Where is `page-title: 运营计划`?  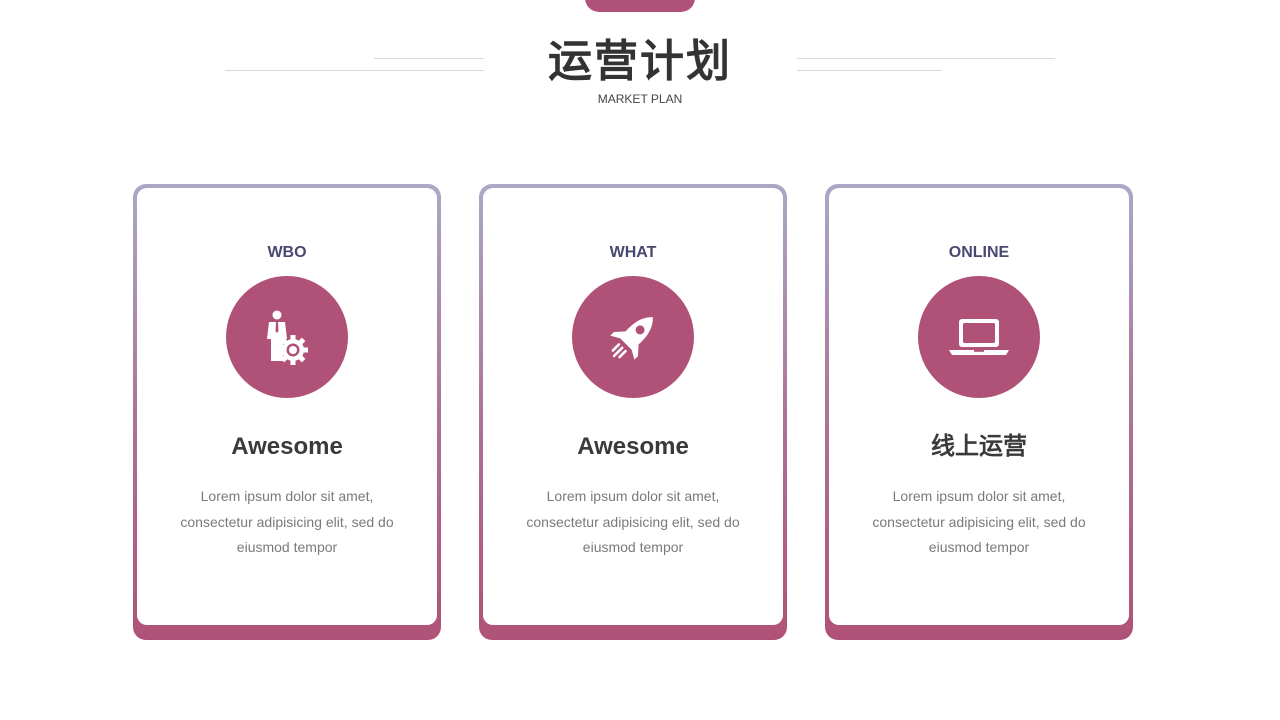
page-title: 运营计划 is located at coordinates (640, 61).